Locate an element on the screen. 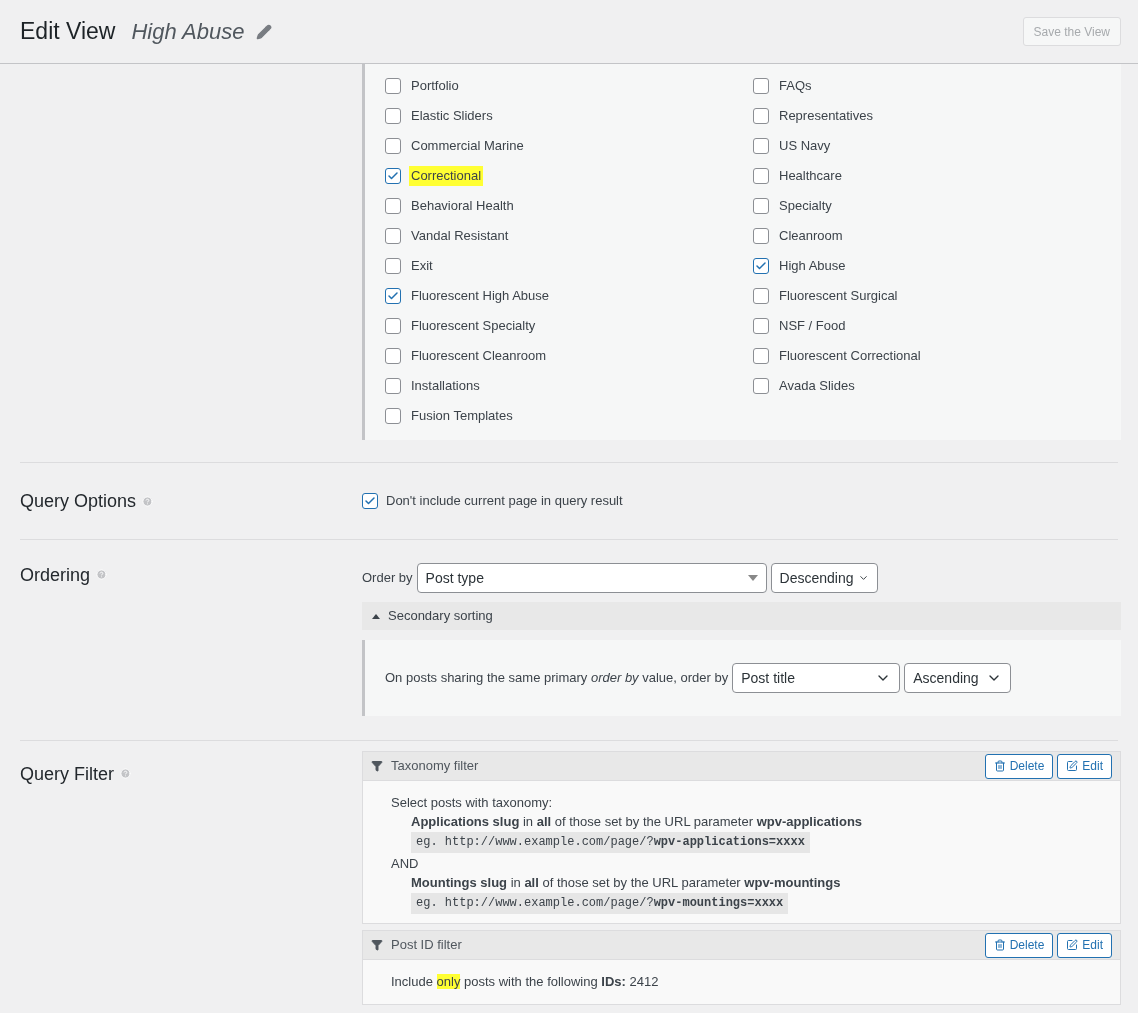 Image resolution: width=1138 pixels, height=1013 pixels. joiner-text: AND is located at coordinates (405, 864).